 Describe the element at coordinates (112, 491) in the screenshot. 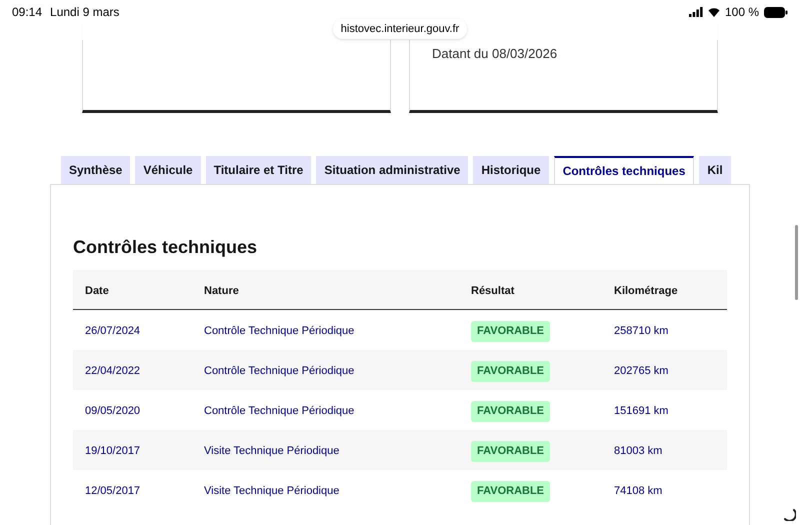

I see `table-cell: 12/05/2017` at that location.